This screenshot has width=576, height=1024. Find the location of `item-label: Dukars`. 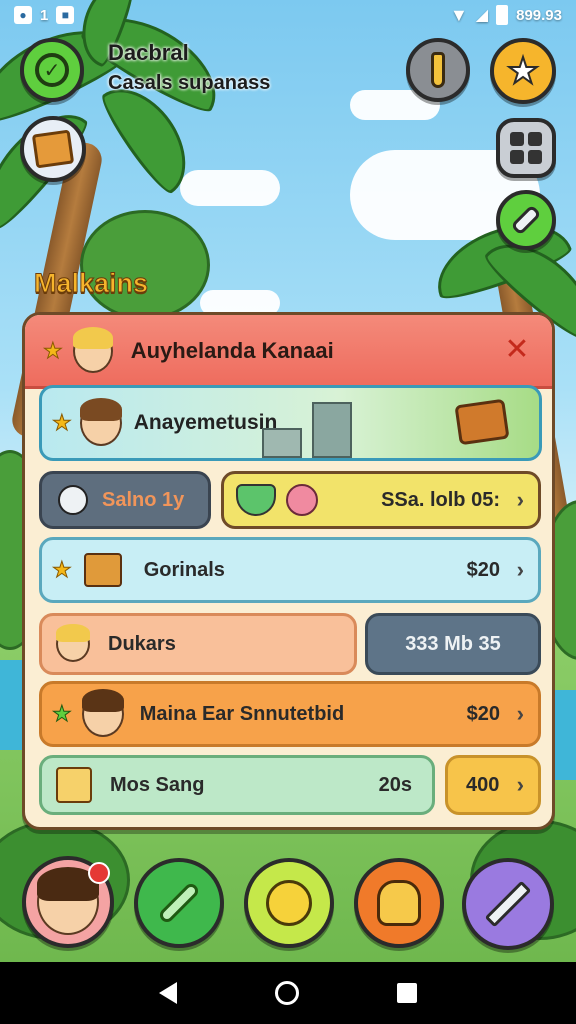

item-label: Dukars is located at coordinates (142, 643).